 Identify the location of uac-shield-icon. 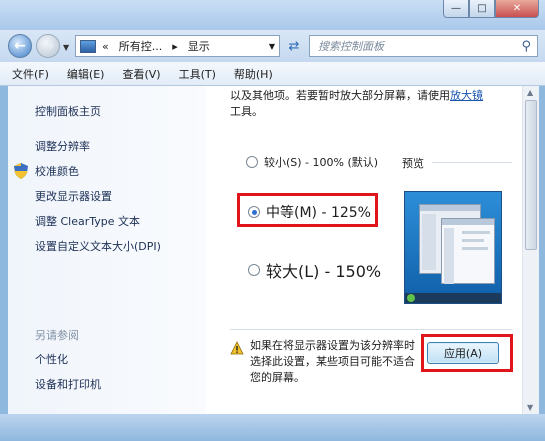
(21, 171).